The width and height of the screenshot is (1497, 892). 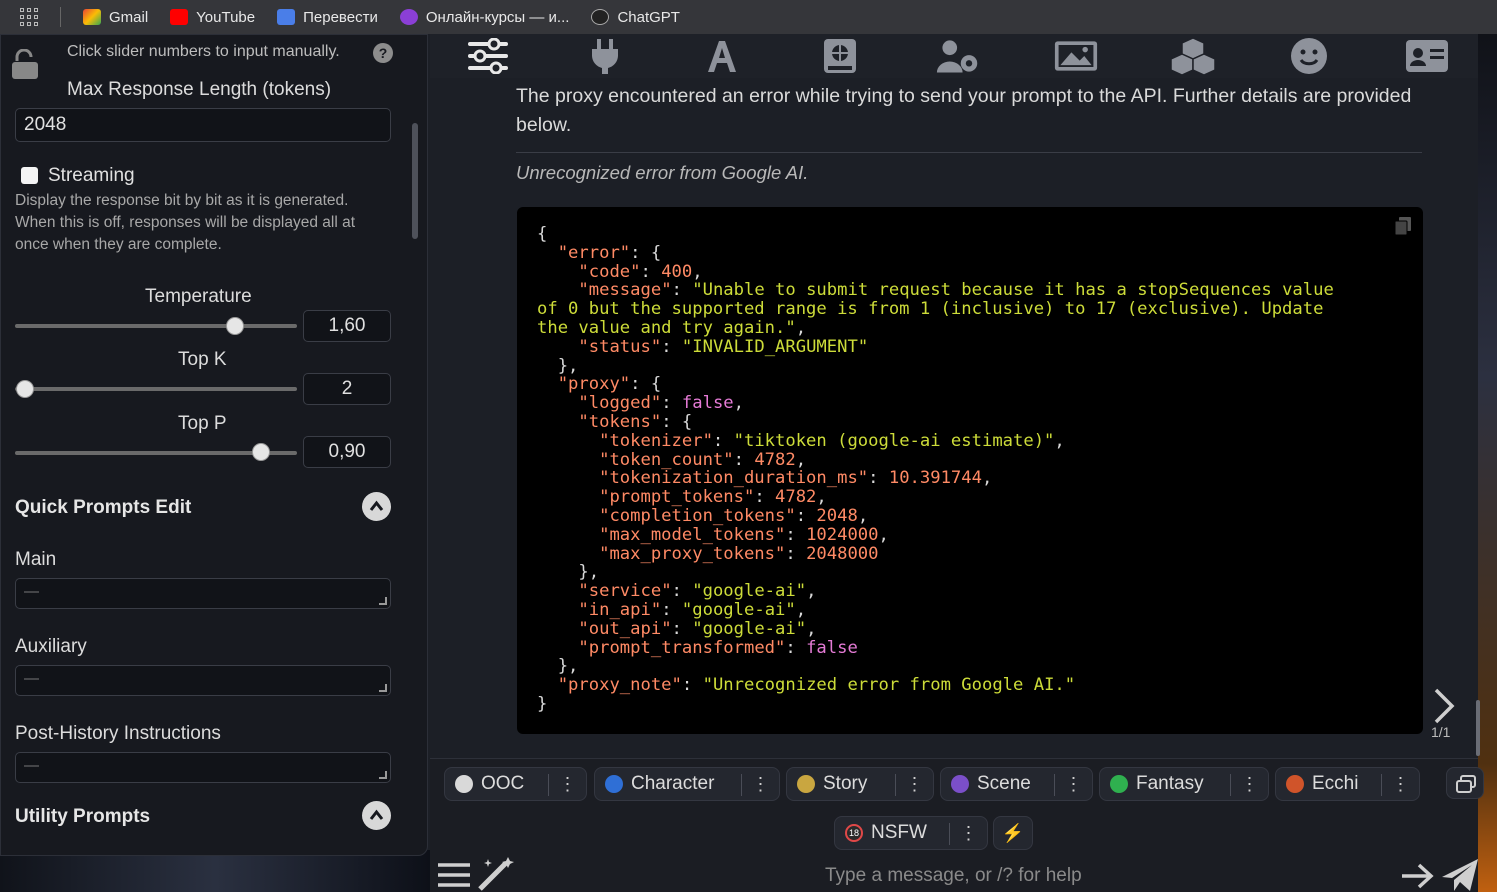 What do you see at coordinates (454, 875) in the screenshot?
I see `hamburger-menu-icon` at bounding box center [454, 875].